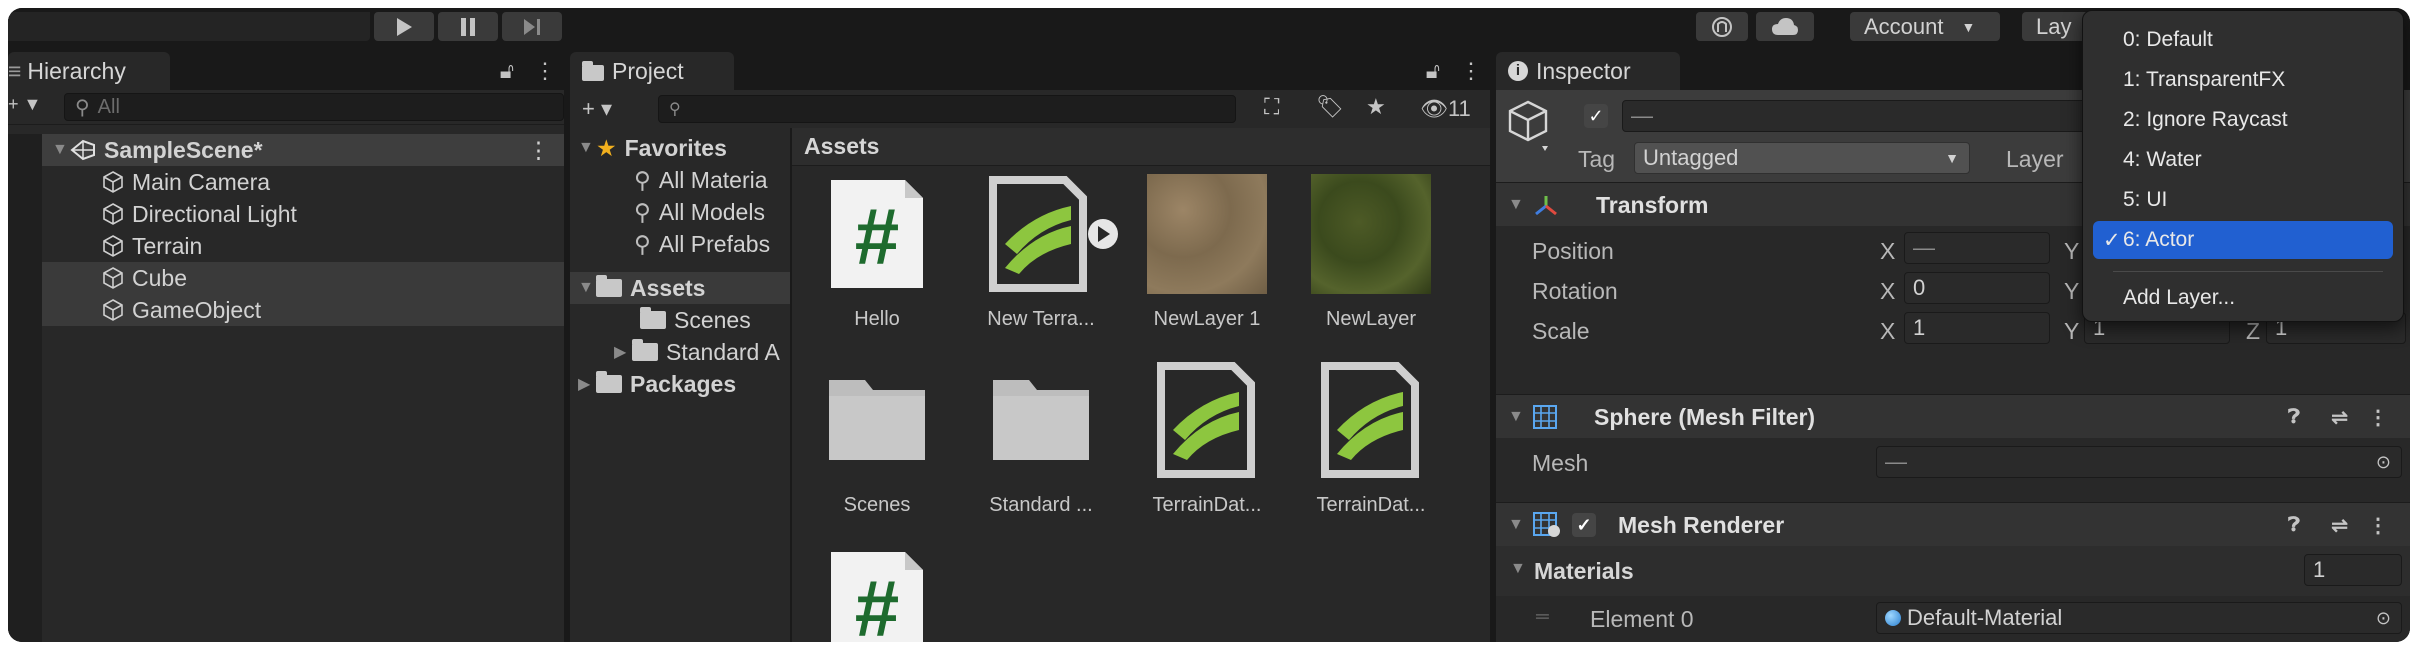 Image resolution: width=2418 pixels, height=650 pixels. I want to click on tab-hierarchy: ≡ Hierarchy, so click(89, 71).